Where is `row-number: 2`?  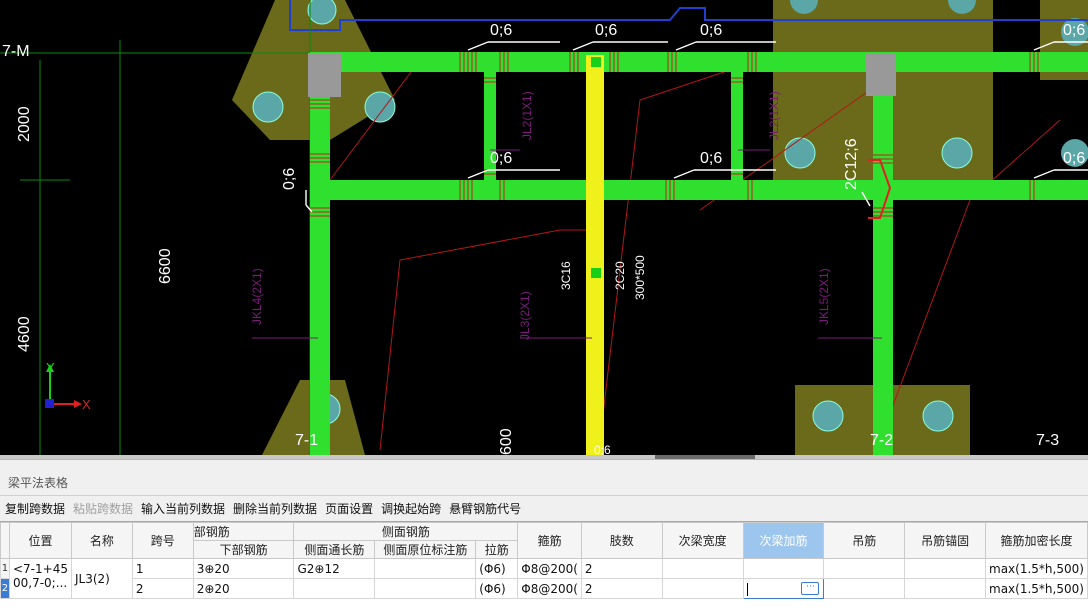
row-number: 2 is located at coordinates (5, 588).